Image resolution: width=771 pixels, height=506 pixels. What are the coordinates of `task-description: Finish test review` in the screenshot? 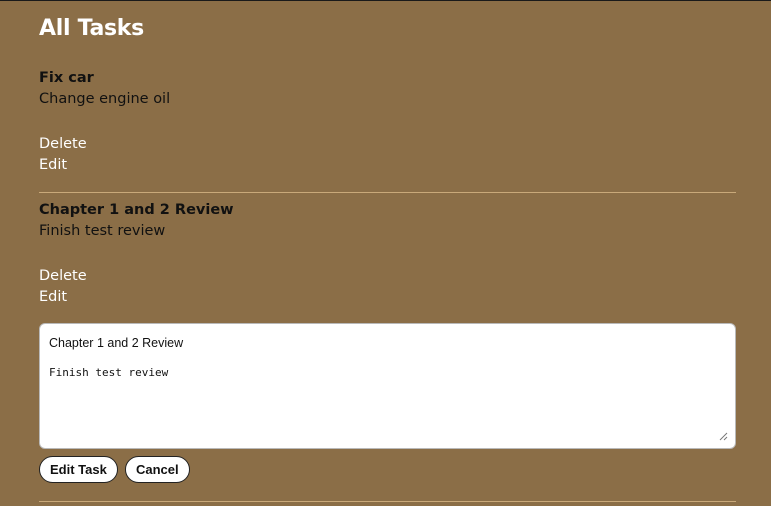 It's located at (102, 231).